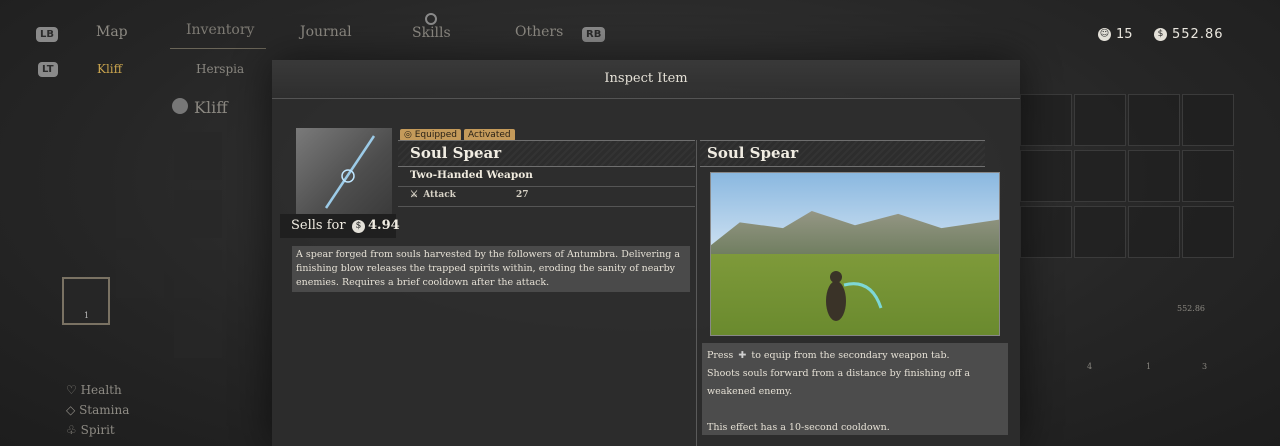  What do you see at coordinates (522, 195) in the screenshot?
I see `attack-value: 27` at bounding box center [522, 195].